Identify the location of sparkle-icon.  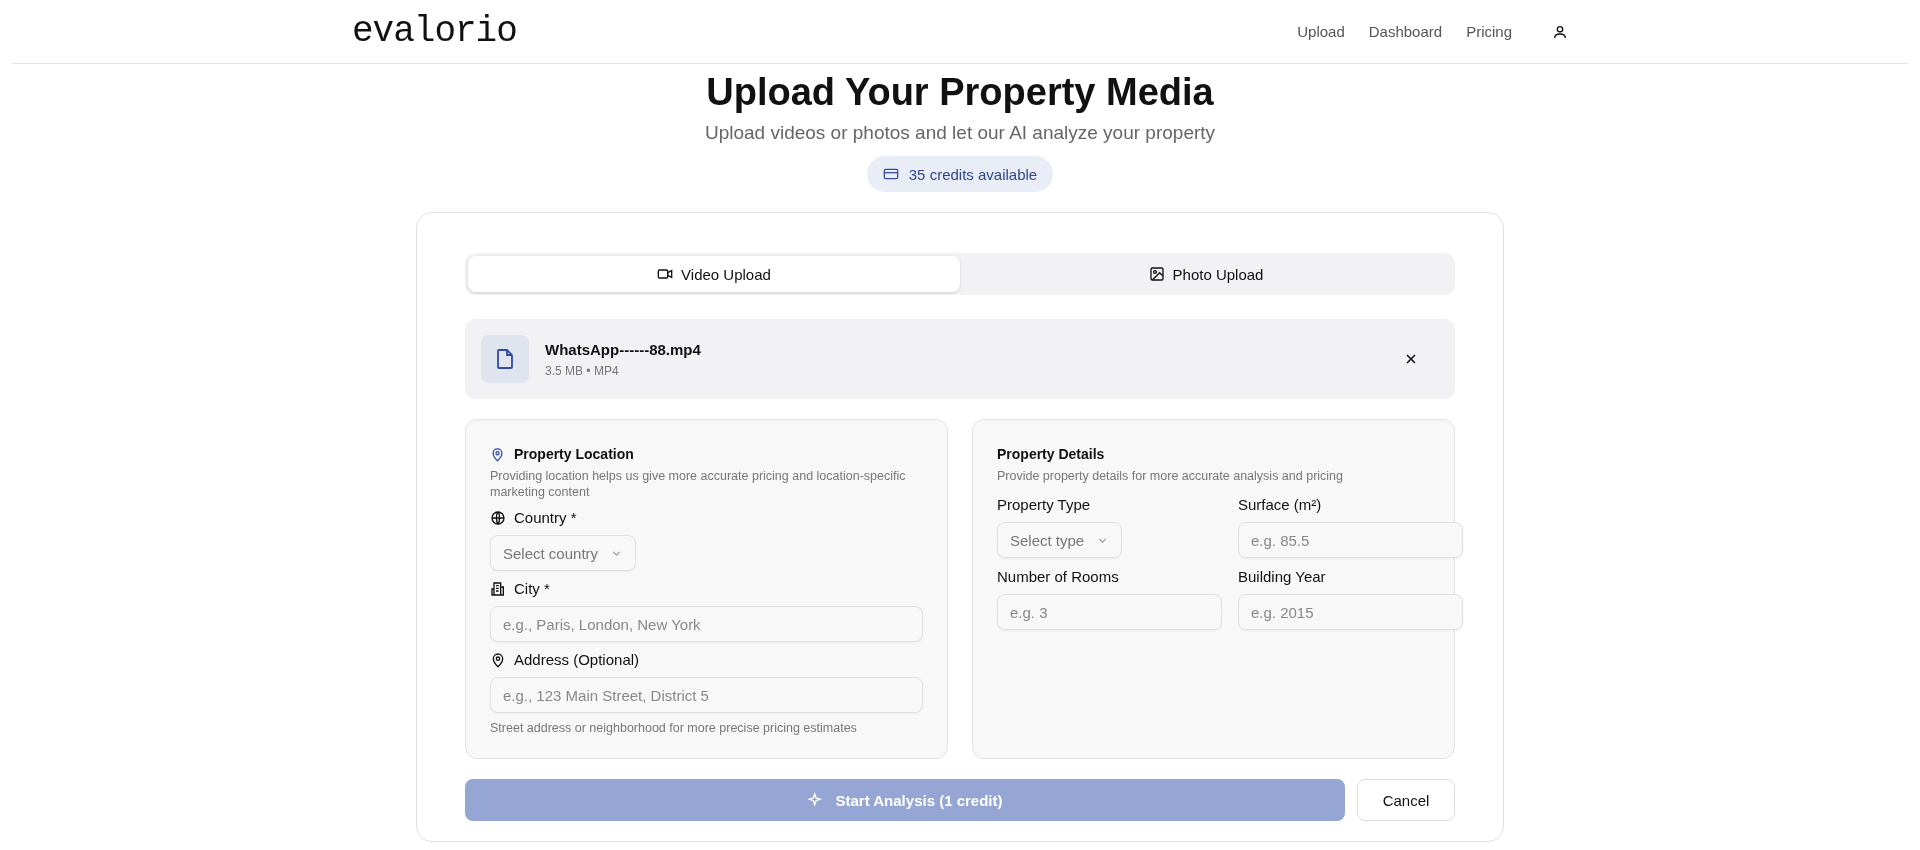
(815, 800).